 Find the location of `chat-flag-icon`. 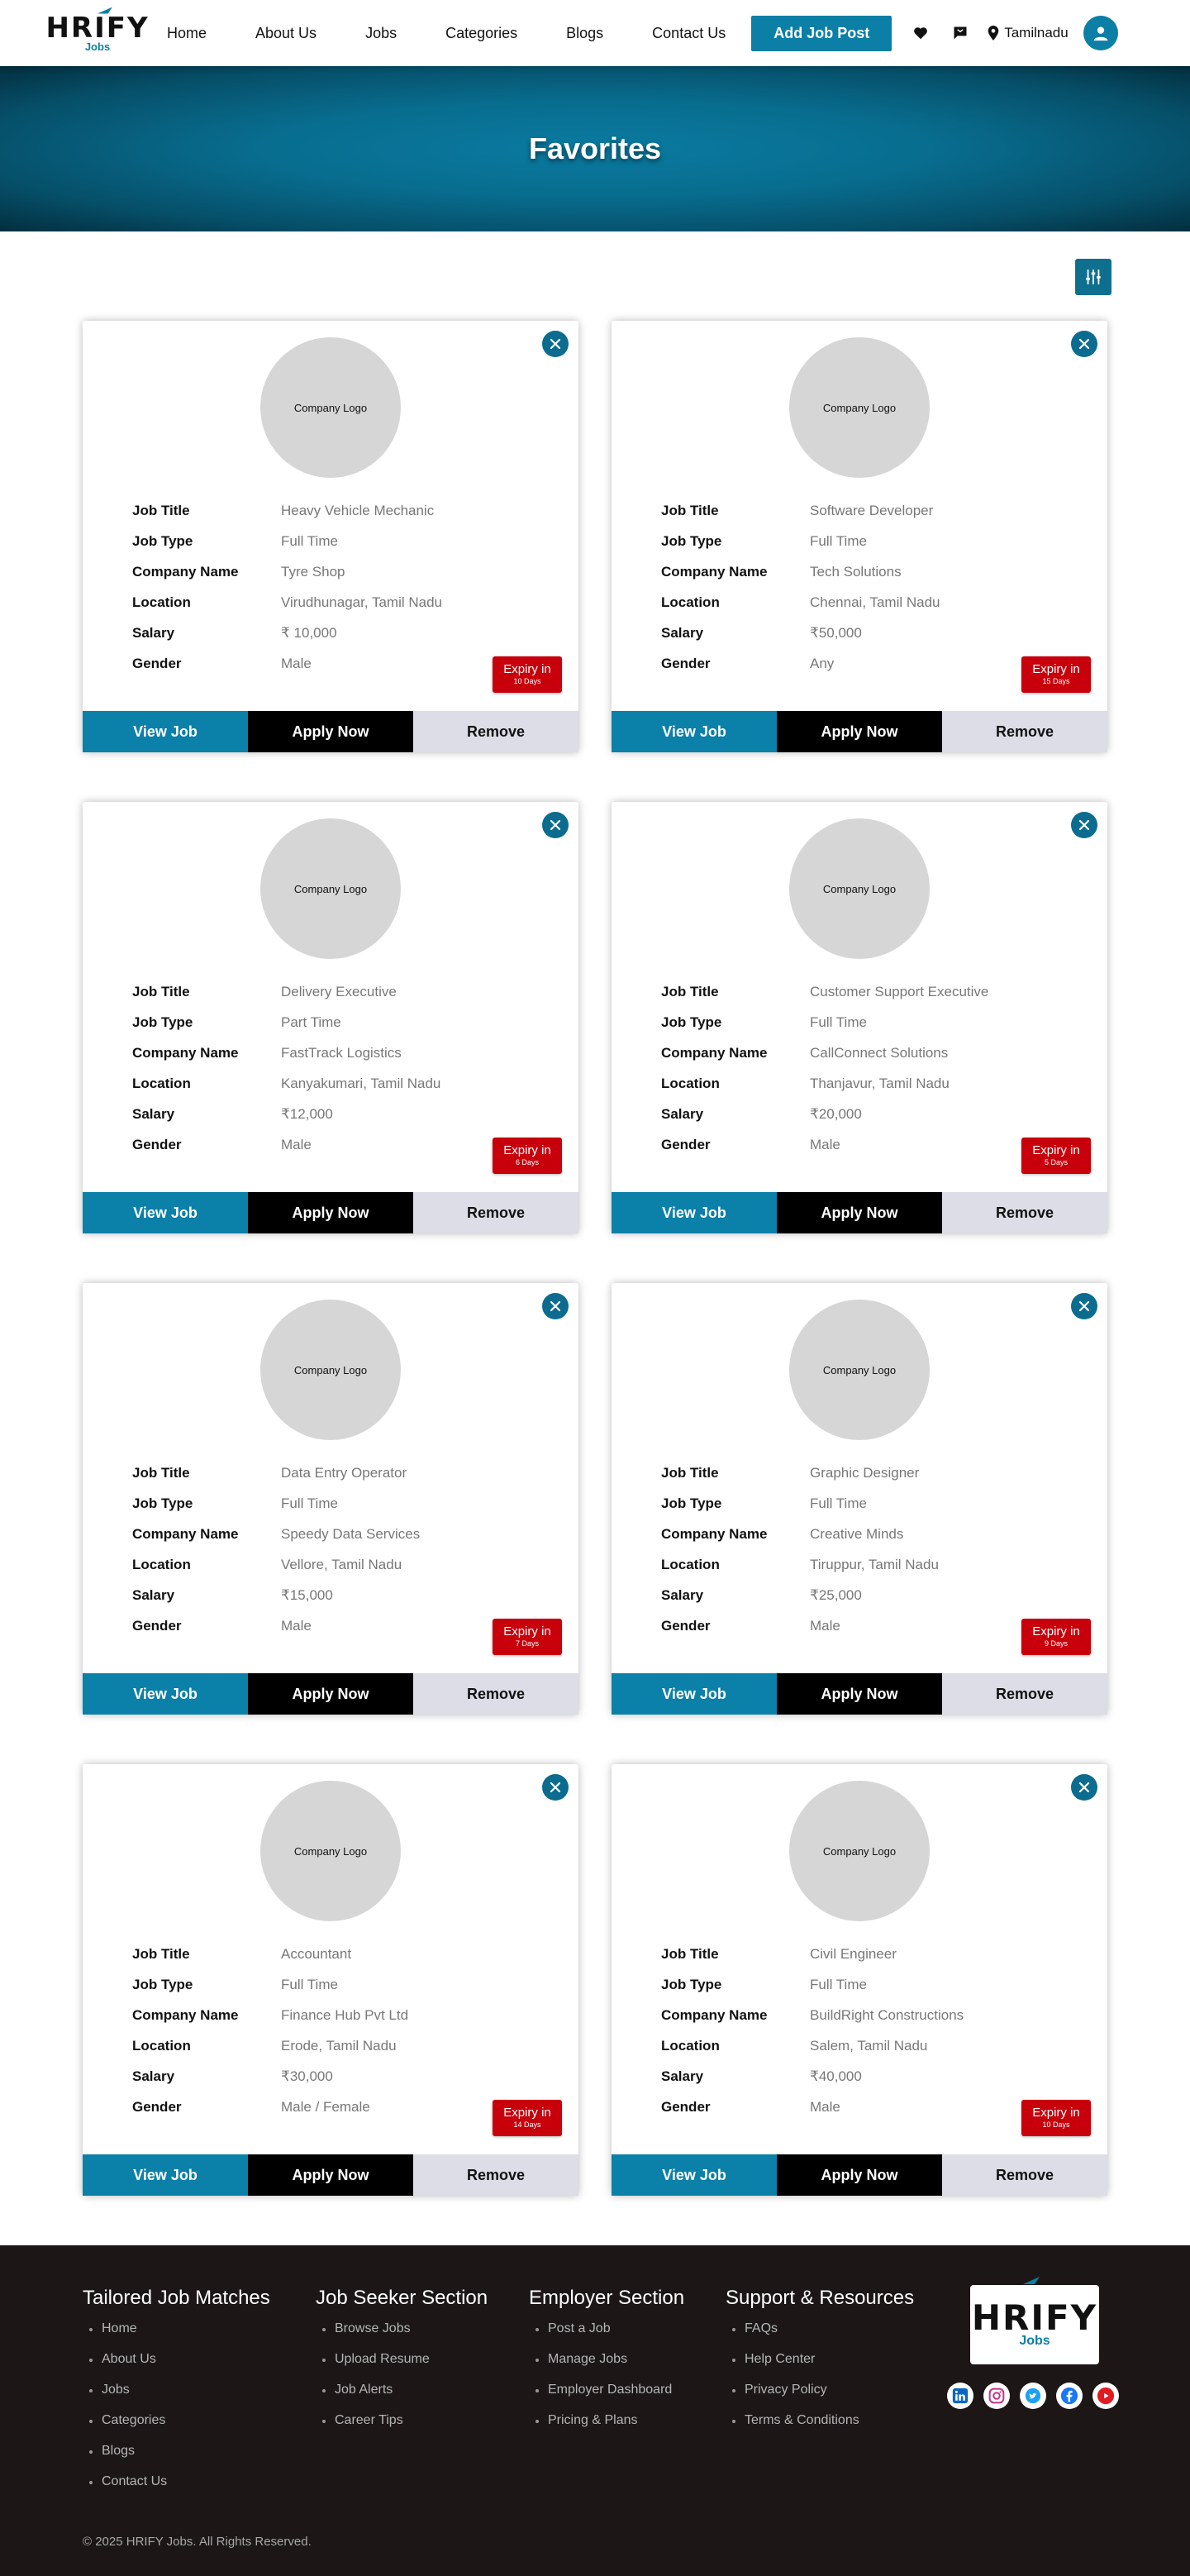

chat-flag-icon is located at coordinates (960, 33).